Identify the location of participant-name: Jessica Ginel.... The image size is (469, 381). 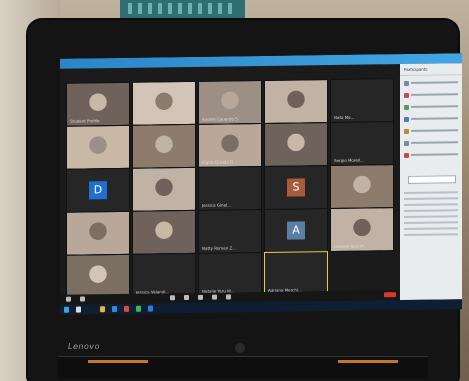
(216, 205).